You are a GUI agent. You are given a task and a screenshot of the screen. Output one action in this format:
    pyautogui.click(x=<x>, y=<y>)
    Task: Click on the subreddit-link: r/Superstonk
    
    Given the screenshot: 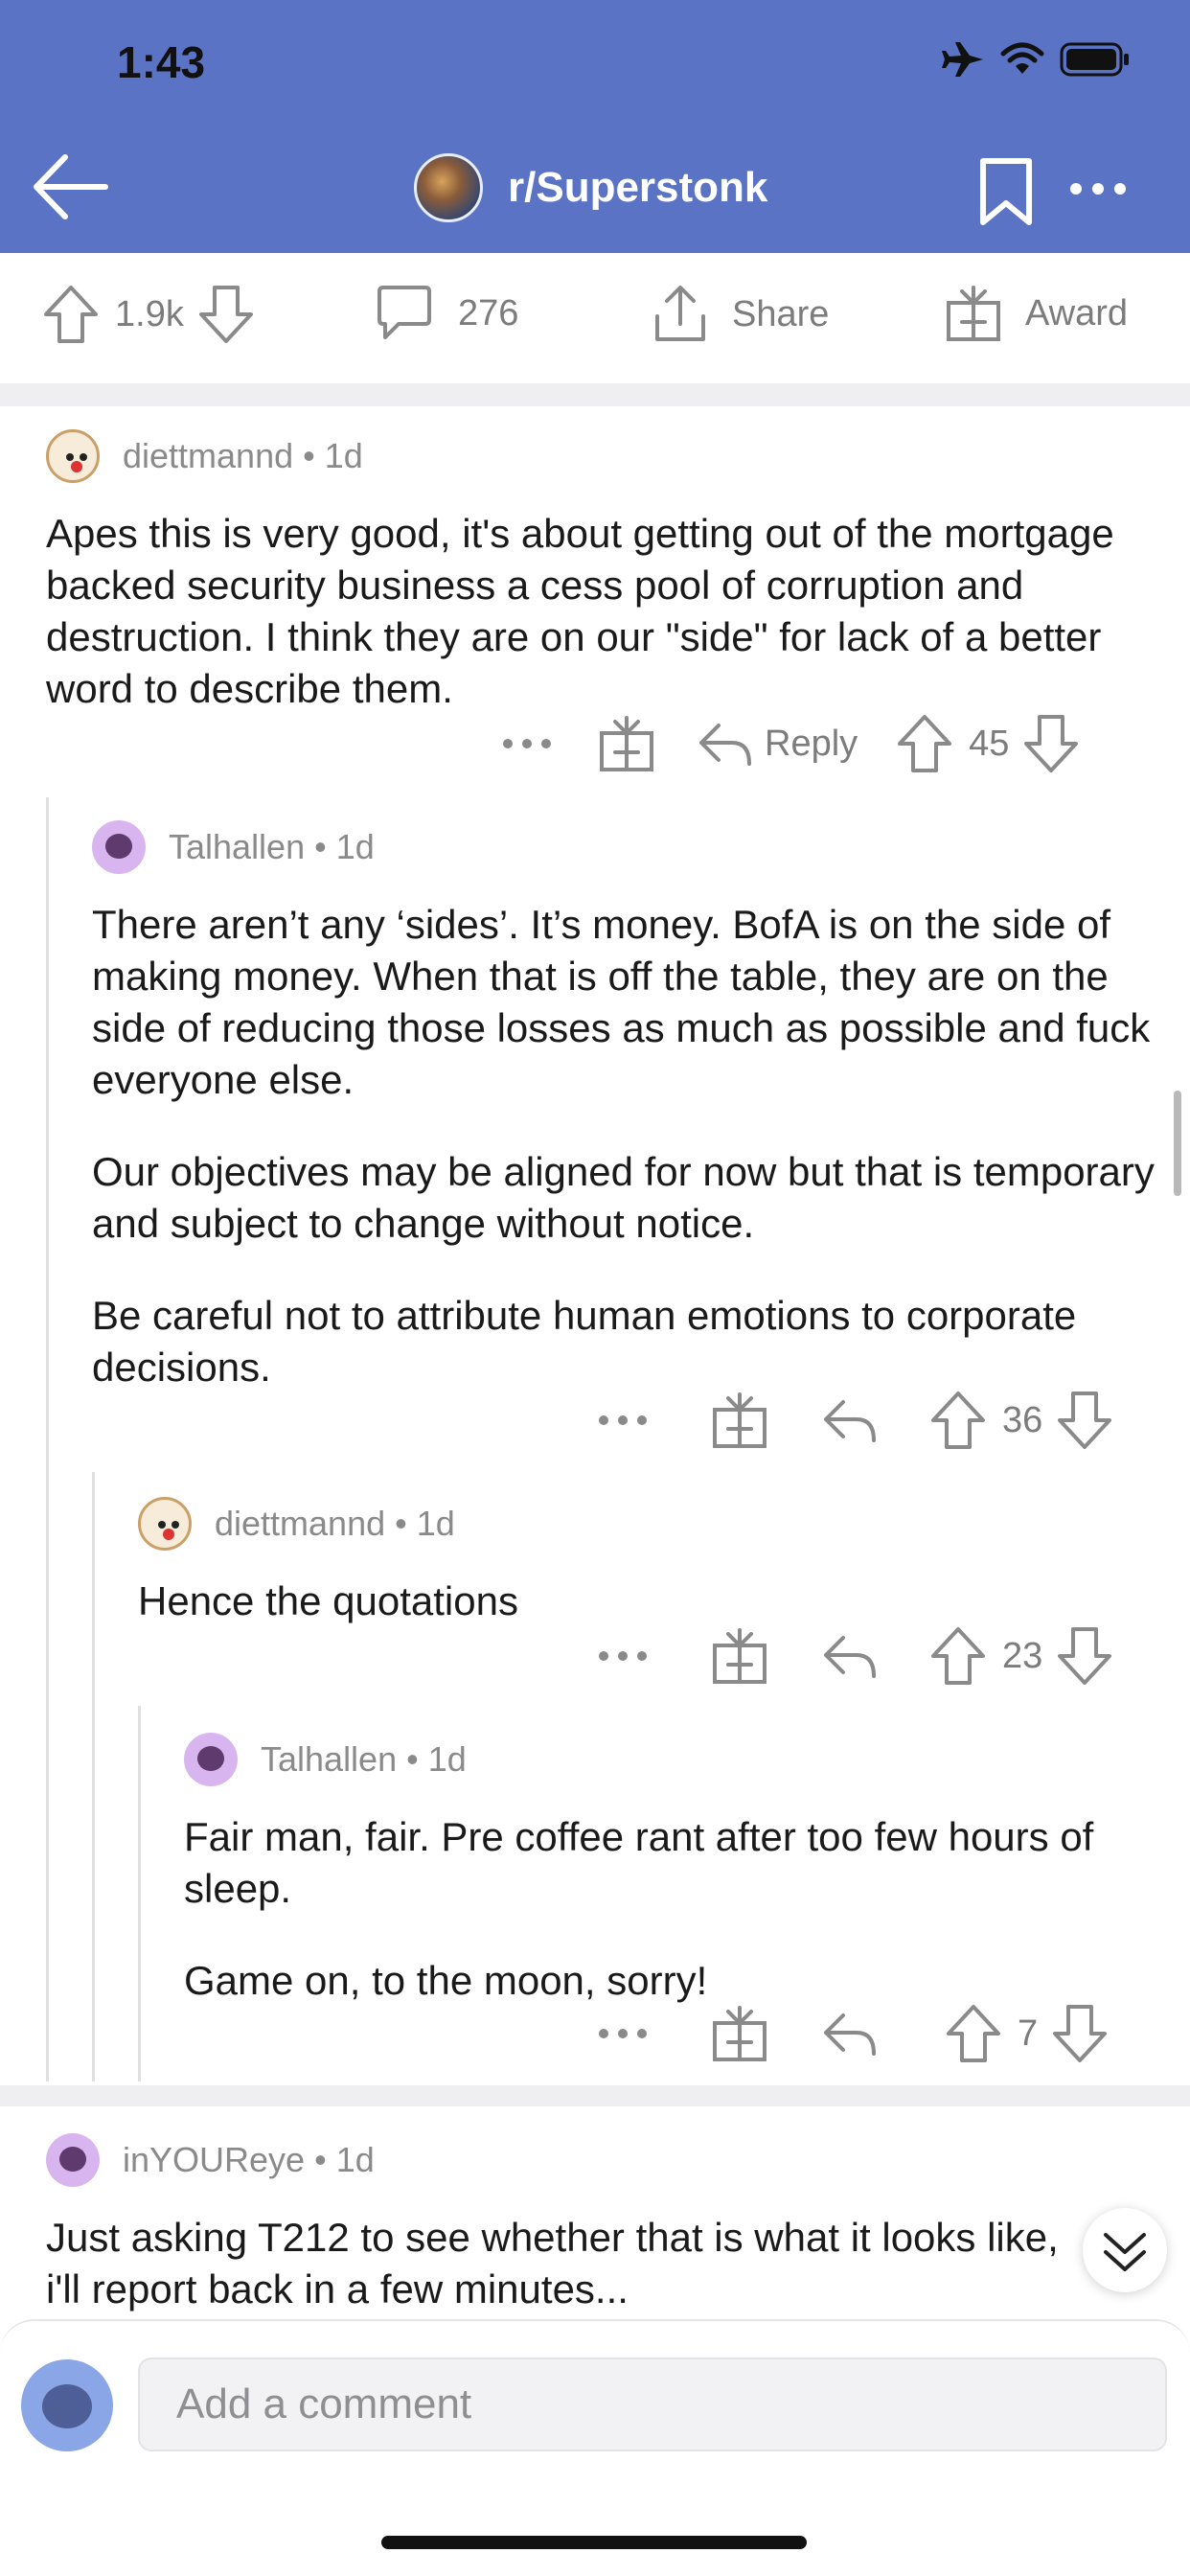 What is the action you would take?
    pyautogui.click(x=590, y=187)
    